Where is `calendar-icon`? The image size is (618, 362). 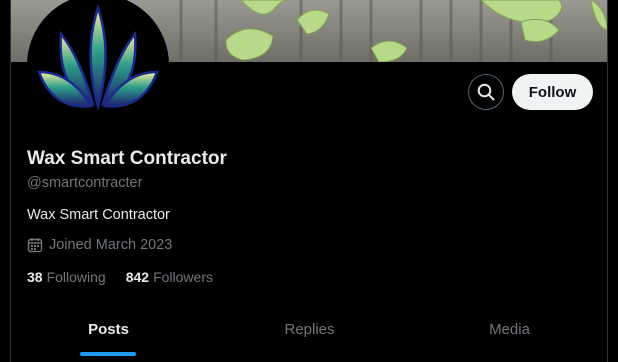 calendar-icon is located at coordinates (35, 245).